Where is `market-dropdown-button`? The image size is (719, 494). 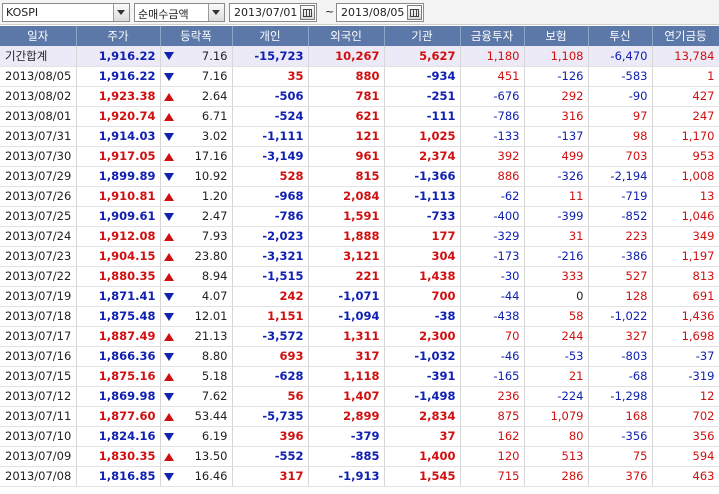
market-dropdown-button is located at coordinates (121, 12).